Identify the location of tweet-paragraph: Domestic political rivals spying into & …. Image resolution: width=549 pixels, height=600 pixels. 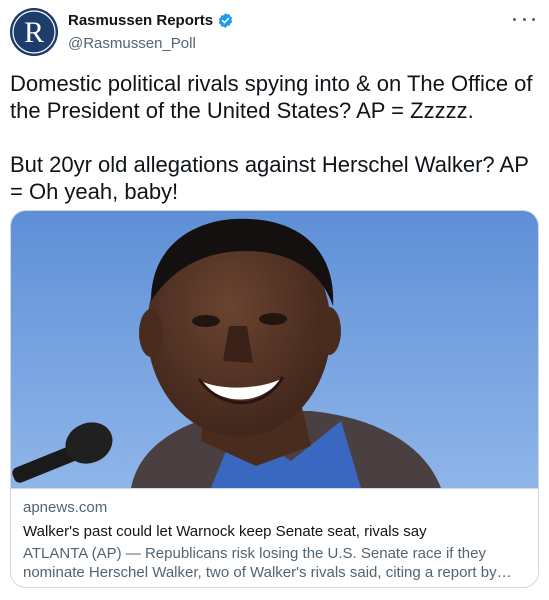
(271, 97).